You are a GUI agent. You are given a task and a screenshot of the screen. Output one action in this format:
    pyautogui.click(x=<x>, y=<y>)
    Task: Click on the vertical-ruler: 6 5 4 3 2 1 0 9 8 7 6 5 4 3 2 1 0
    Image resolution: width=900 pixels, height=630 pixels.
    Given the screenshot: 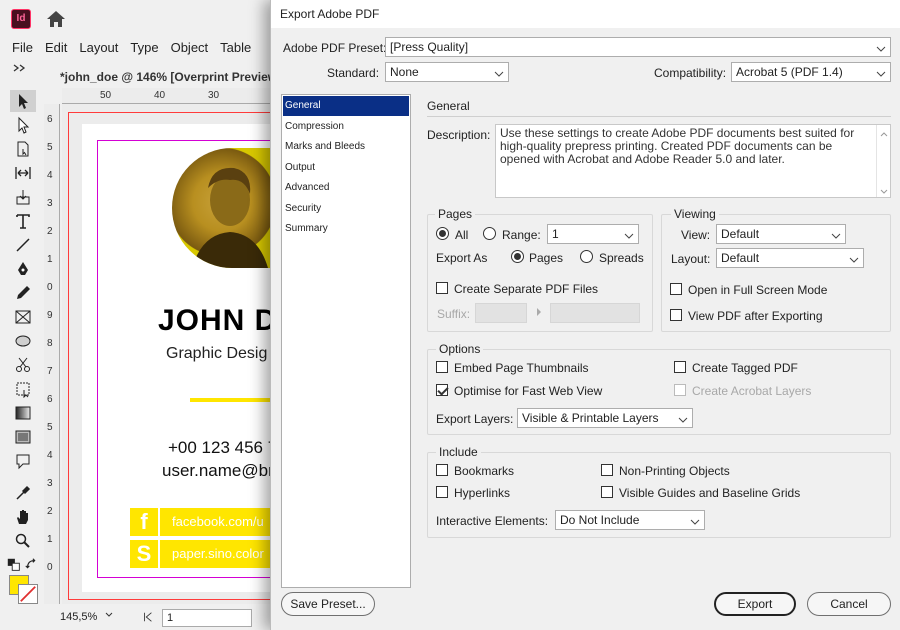 What is the action you would take?
    pyautogui.click(x=52, y=354)
    